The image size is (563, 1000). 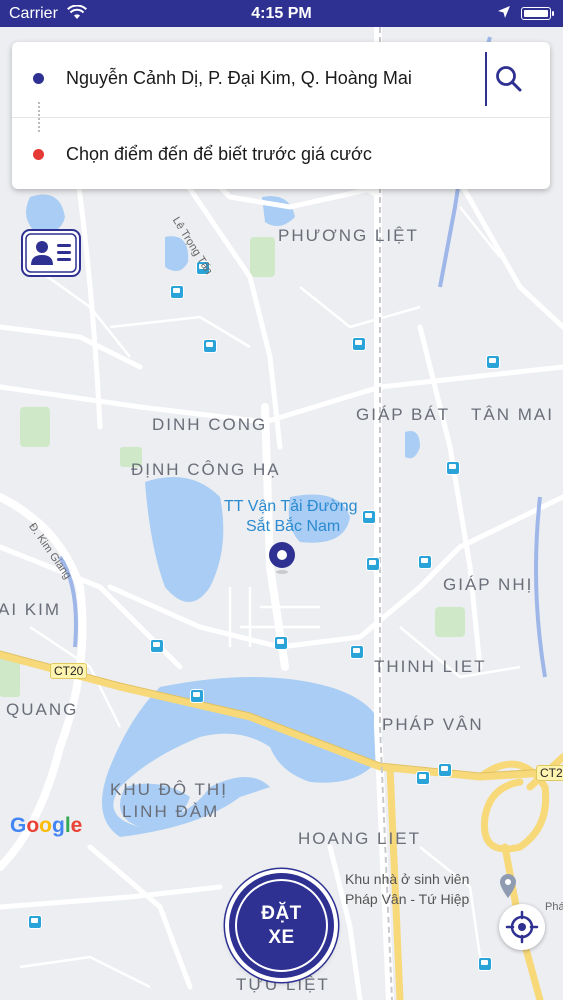 I want to click on button-ring, so click(x=281, y=925).